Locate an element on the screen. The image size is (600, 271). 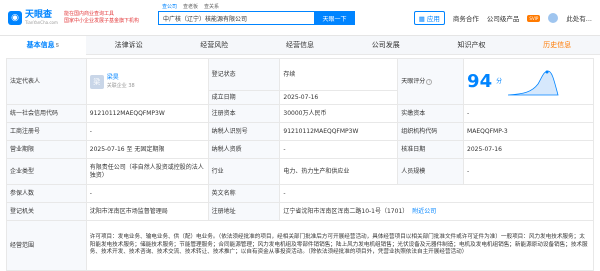
app-label: 应用 is located at coordinates (433, 19).